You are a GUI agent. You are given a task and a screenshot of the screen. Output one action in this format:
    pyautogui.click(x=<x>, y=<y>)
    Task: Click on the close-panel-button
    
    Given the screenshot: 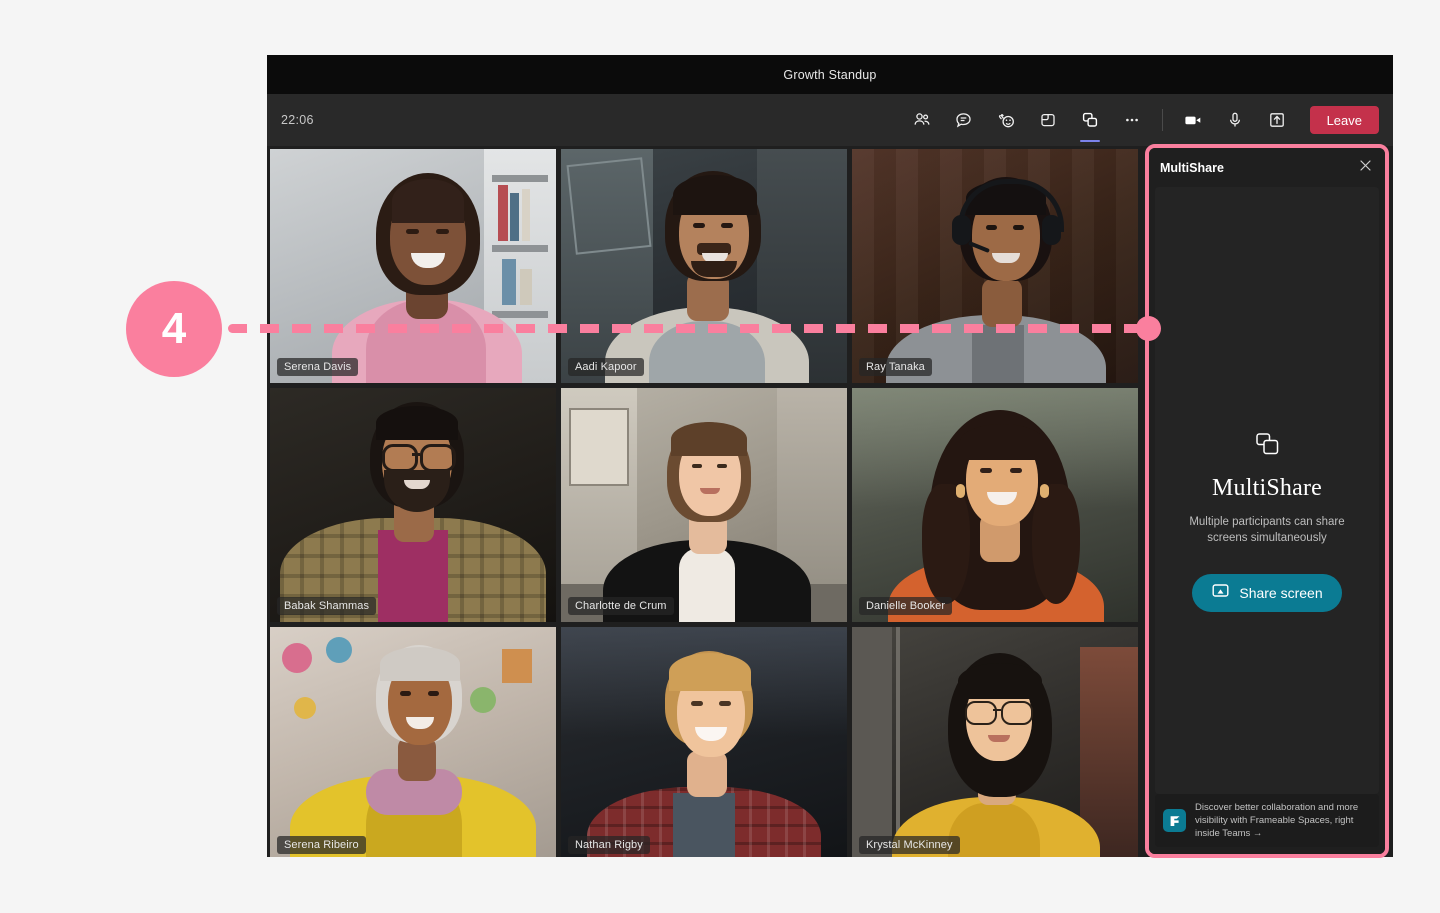 What is the action you would take?
    pyautogui.click(x=1365, y=168)
    